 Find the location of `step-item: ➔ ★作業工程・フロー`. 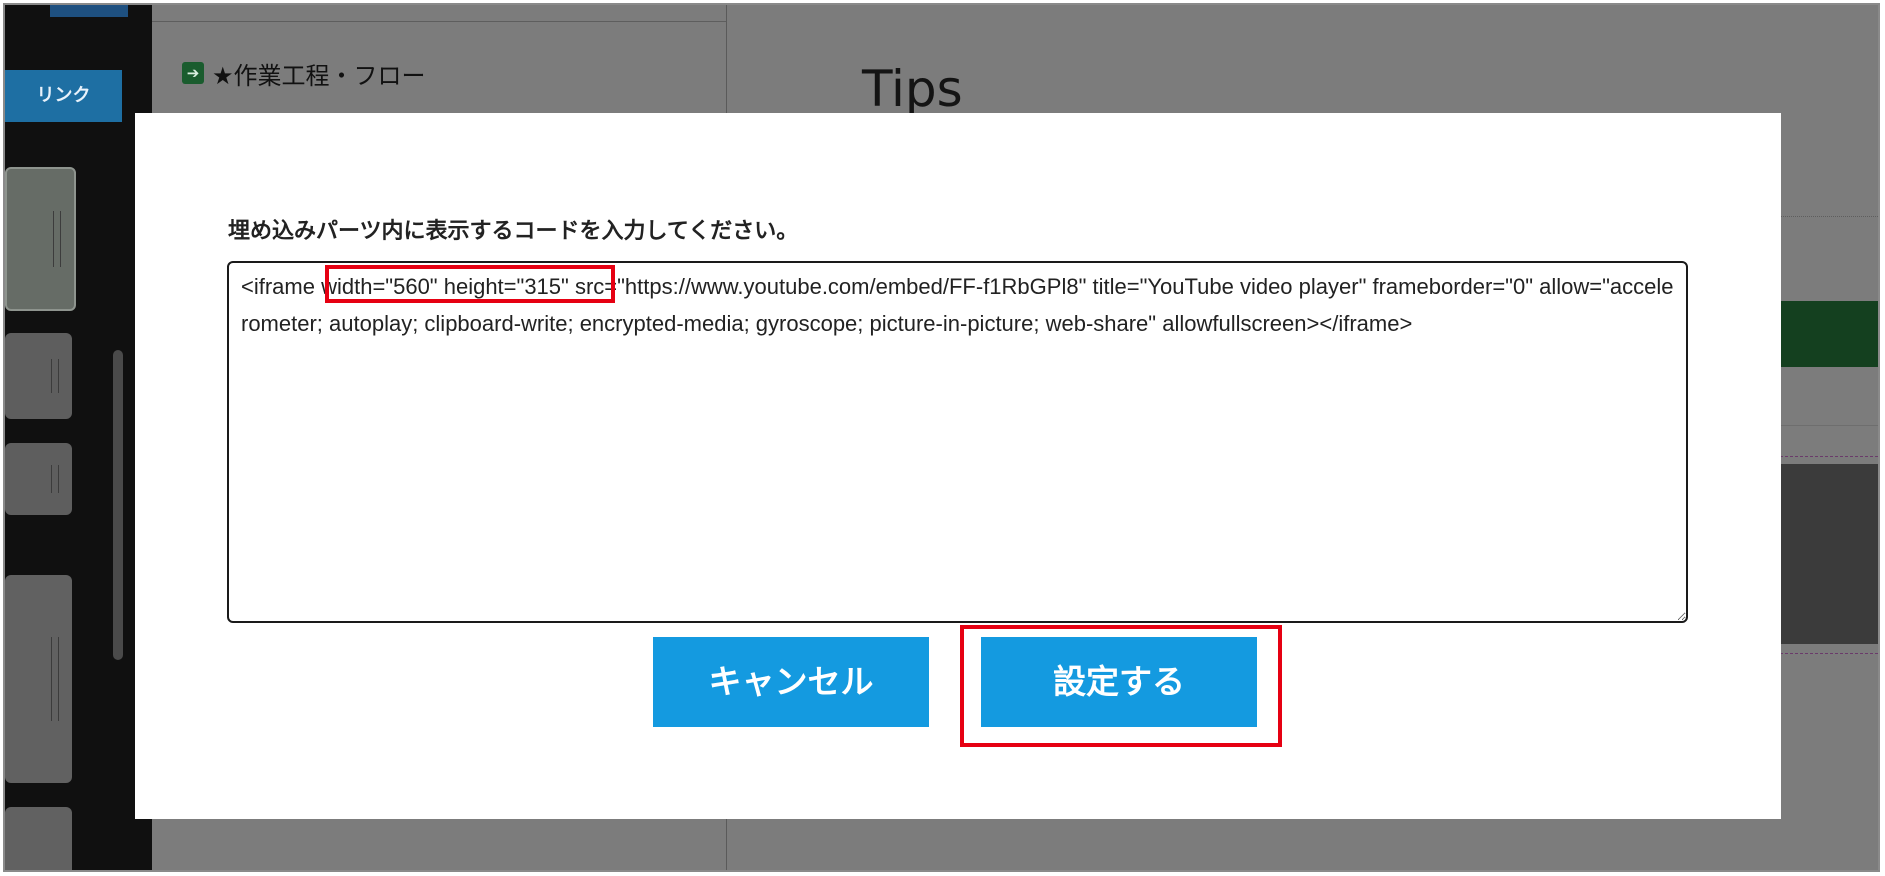

step-item: ➔ ★作業工程・フロー is located at coordinates (304, 73).